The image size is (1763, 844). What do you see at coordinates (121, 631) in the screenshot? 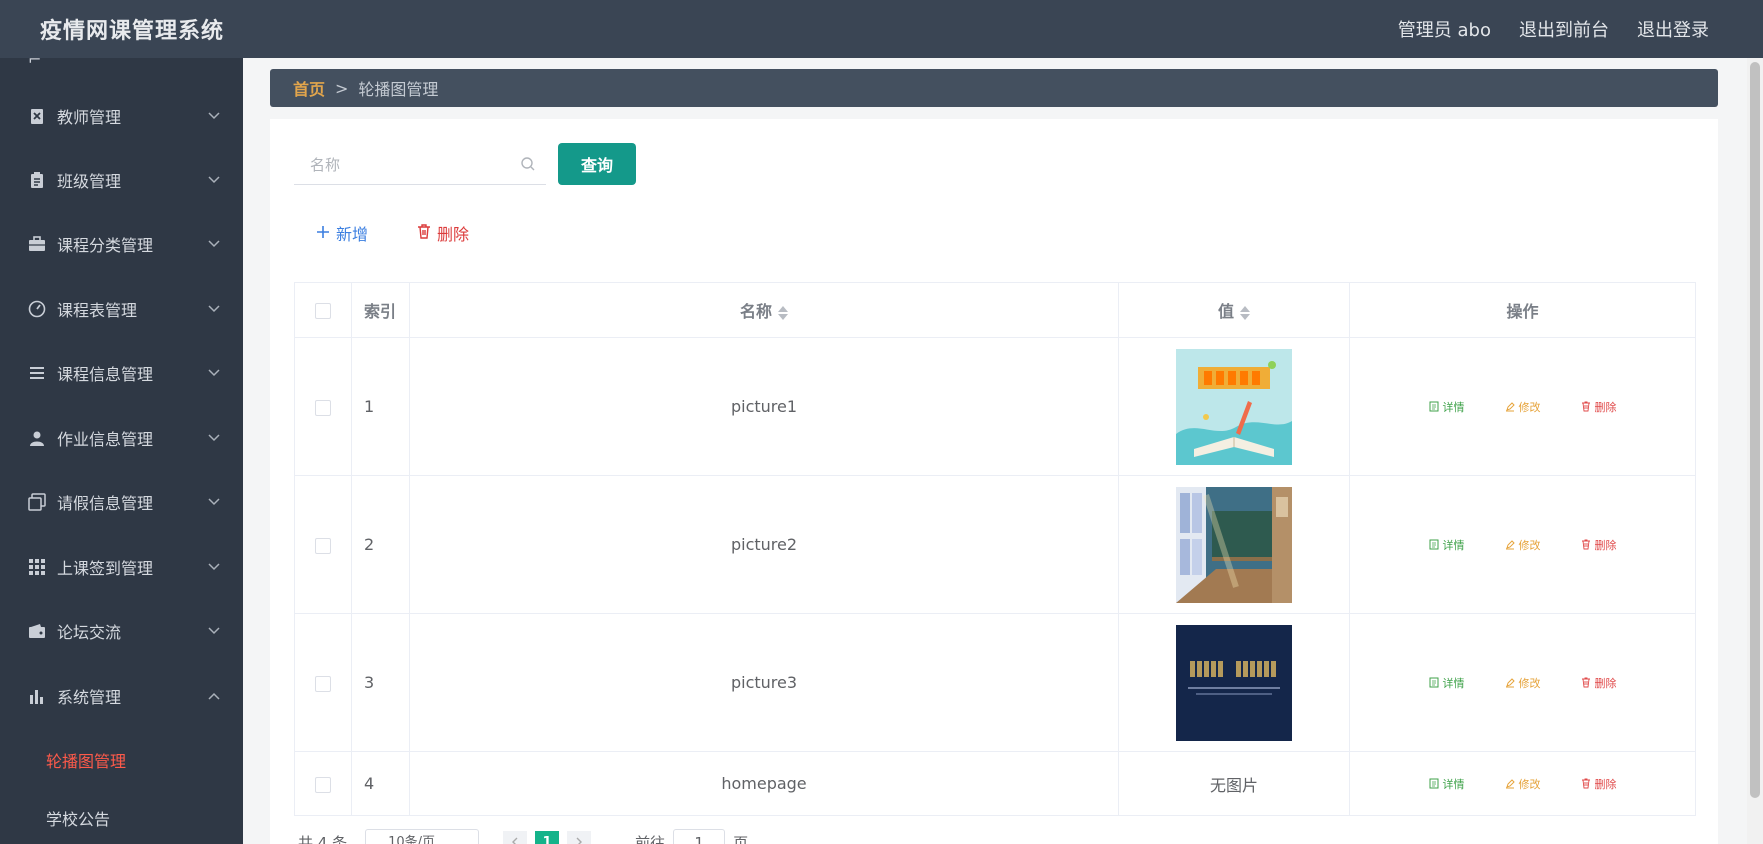
I see `sidebar-item-forum: 论坛交流` at bounding box center [121, 631].